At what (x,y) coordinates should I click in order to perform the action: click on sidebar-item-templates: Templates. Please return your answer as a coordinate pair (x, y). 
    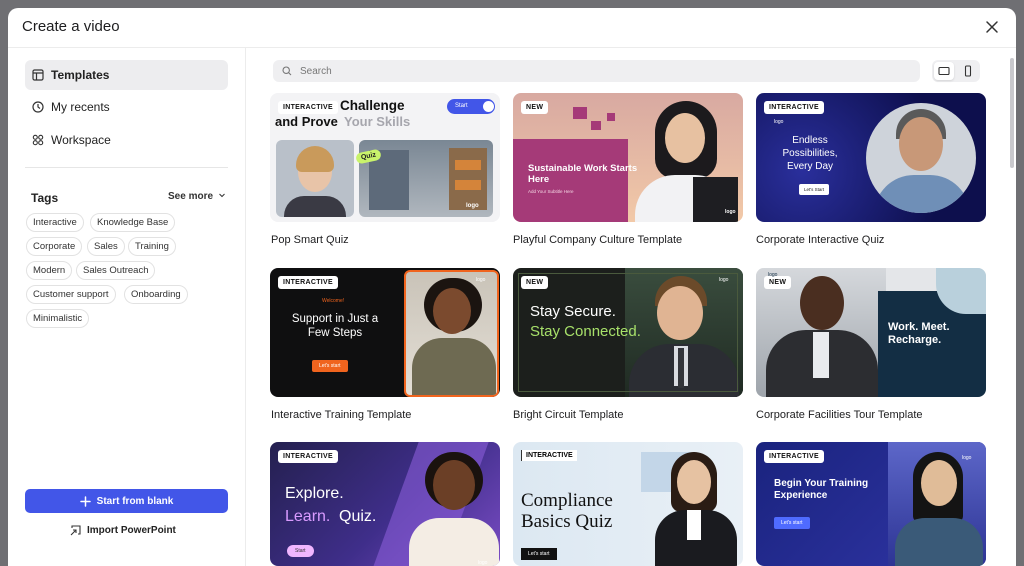
    Looking at the image, I should click on (126, 75).